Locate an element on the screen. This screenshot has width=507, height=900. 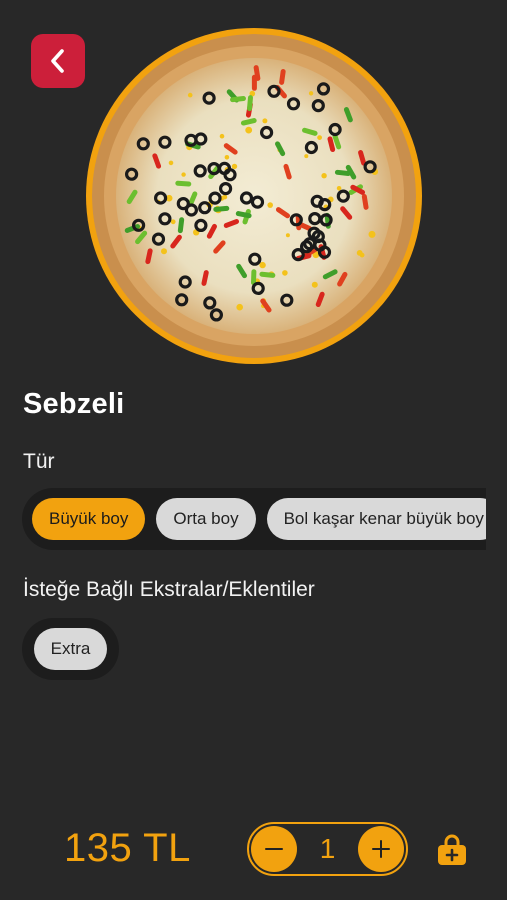
plus-icon is located at coordinates (380, 849).